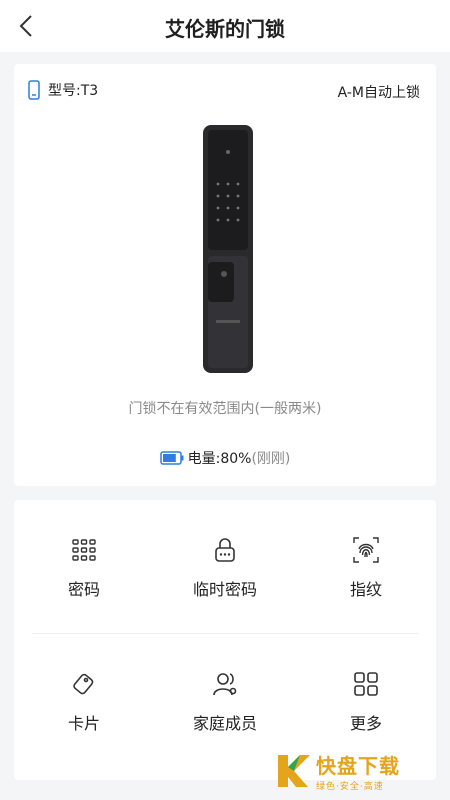 The width and height of the screenshot is (450, 800). What do you see at coordinates (350, 787) in the screenshot?
I see `watermark-sub: 绿色·安全·高速` at bounding box center [350, 787].